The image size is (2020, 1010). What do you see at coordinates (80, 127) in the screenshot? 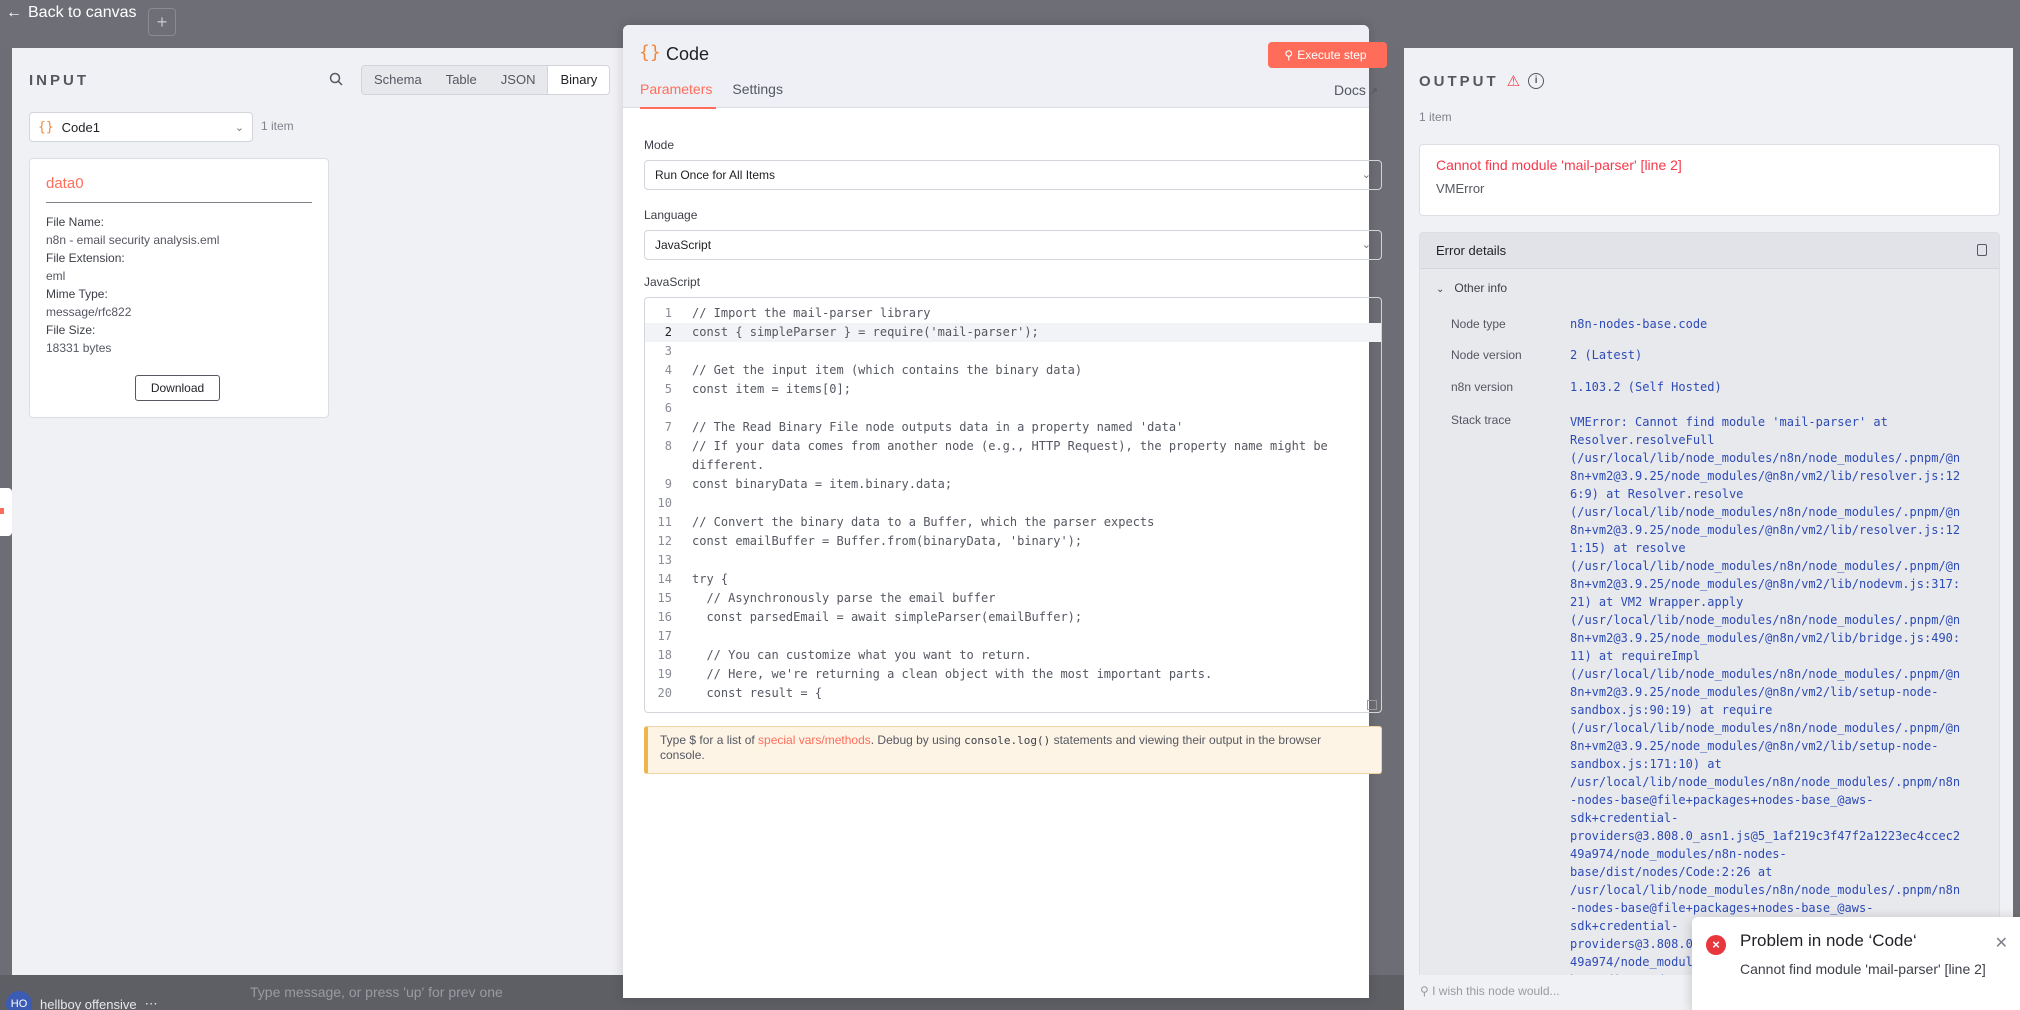
I see `input-node-value: Code1` at bounding box center [80, 127].